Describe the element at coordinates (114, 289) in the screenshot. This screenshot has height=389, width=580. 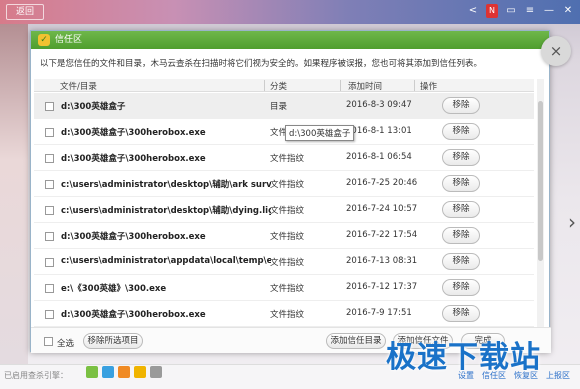
I see `row-path: e:\《300英雄》\300.exe` at that location.